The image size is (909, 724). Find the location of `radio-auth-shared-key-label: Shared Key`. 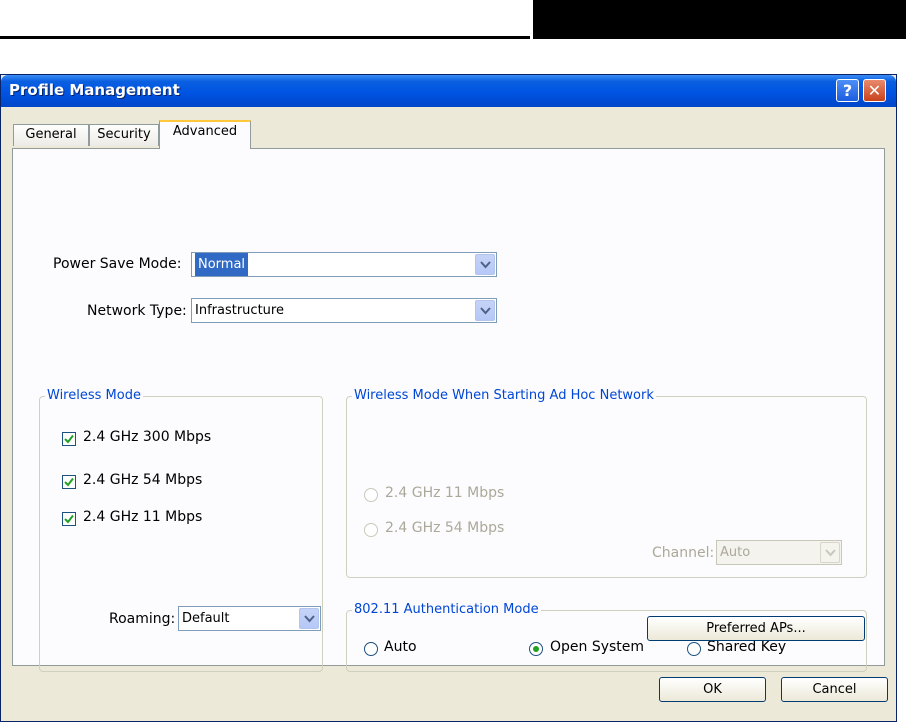

radio-auth-shared-key-label: Shared Key is located at coordinates (747, 647).